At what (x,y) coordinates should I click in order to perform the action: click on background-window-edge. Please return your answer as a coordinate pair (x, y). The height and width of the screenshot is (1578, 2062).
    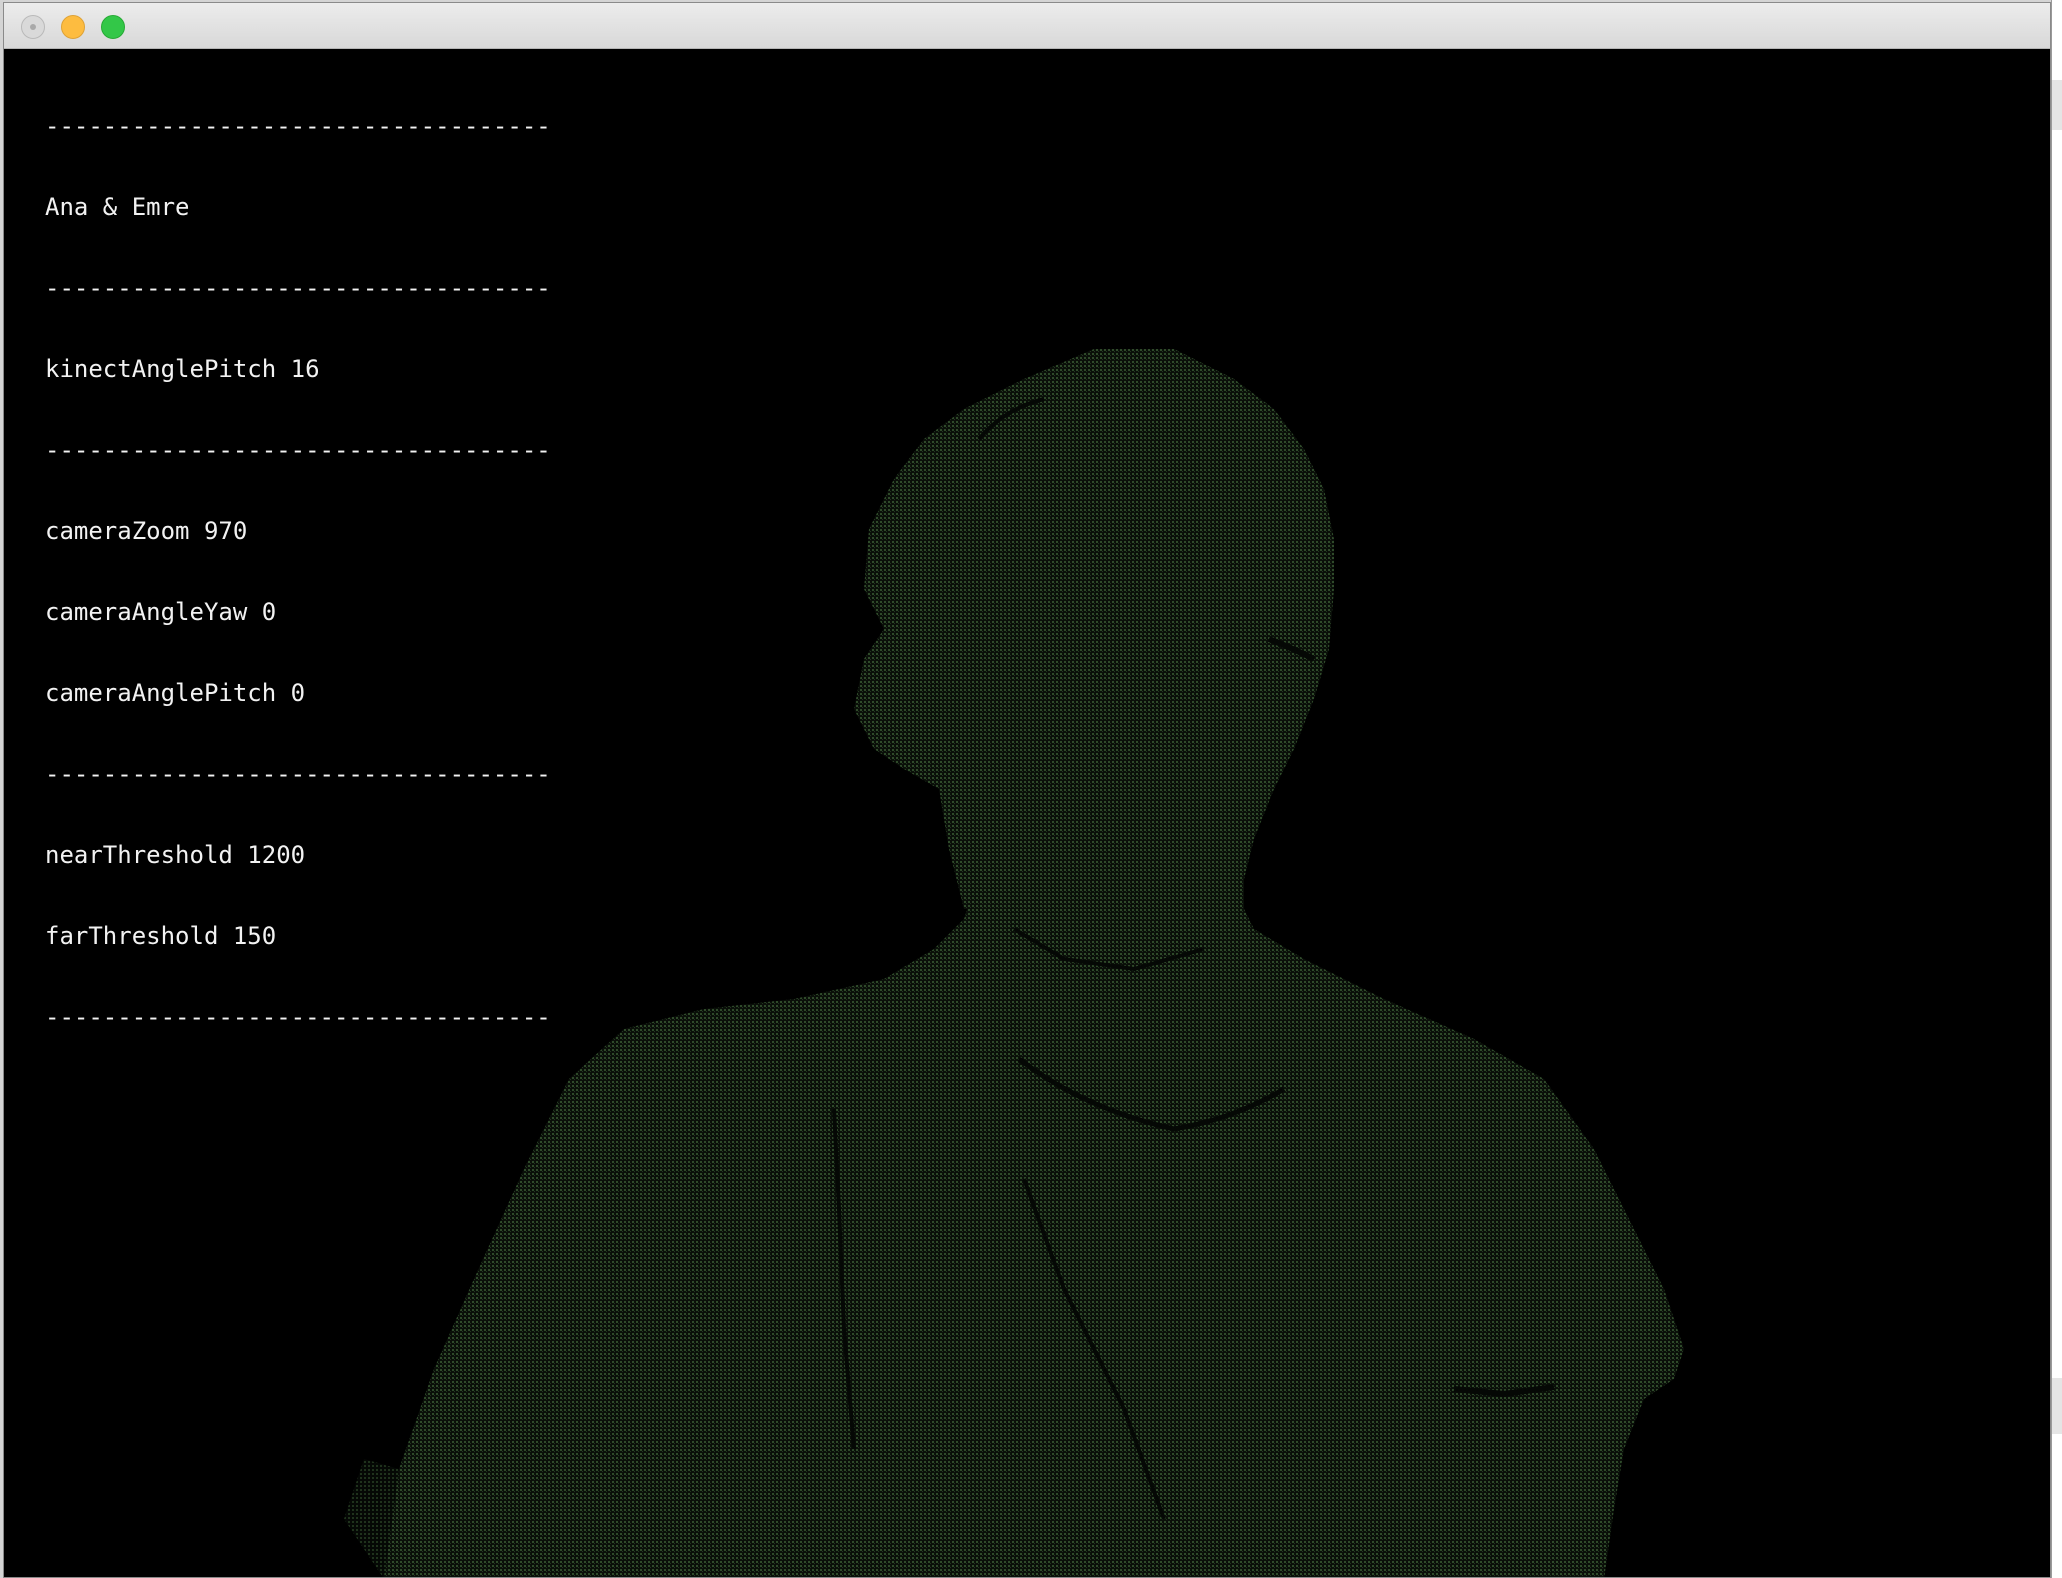
    Looking at the image, I should click on (2056, 789).